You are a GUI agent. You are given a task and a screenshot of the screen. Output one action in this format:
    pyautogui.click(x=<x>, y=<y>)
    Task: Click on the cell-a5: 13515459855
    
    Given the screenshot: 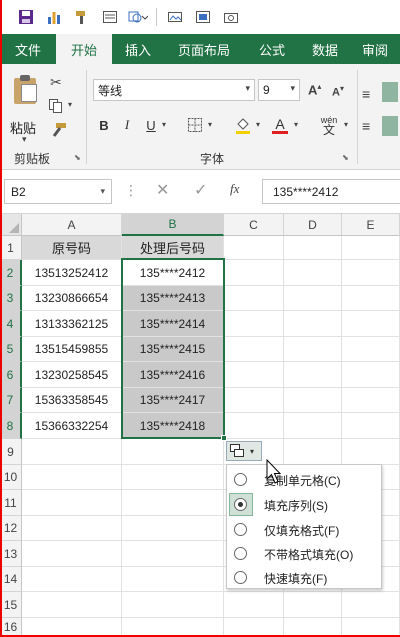 What is the action you would take?
    pyautogui.click(x=72, y=349)
    